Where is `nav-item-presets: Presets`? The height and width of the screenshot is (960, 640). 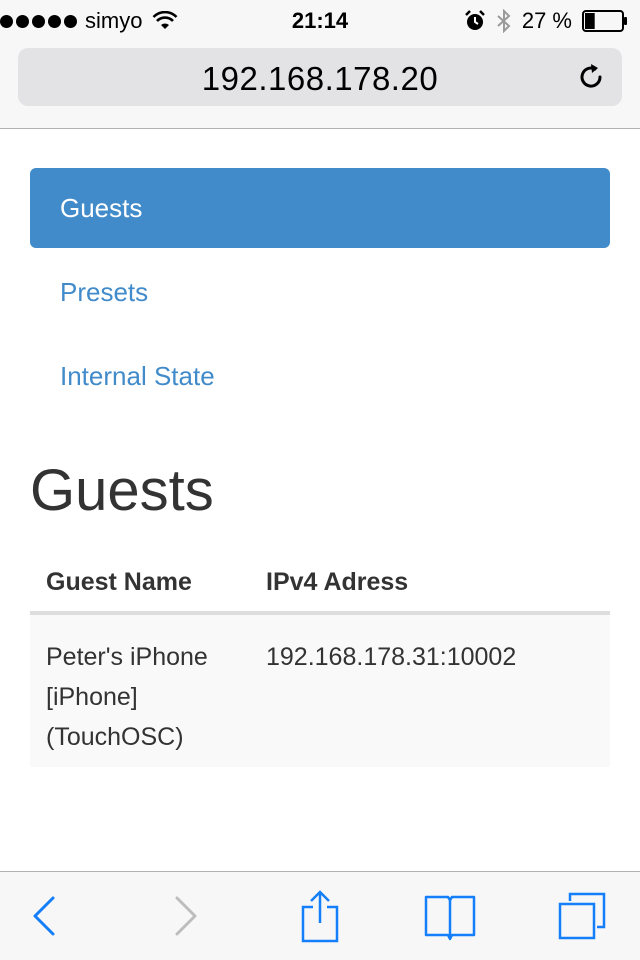 nav-item-presets: Presets is located at coordinates (320, 292).